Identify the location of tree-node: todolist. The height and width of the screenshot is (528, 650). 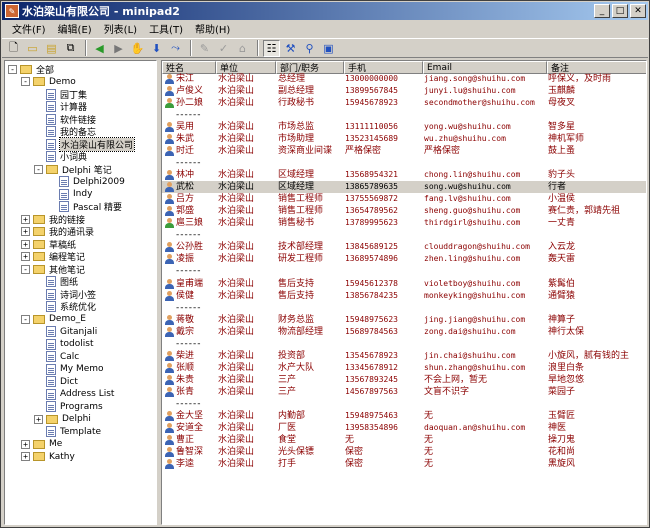
(63, 344).